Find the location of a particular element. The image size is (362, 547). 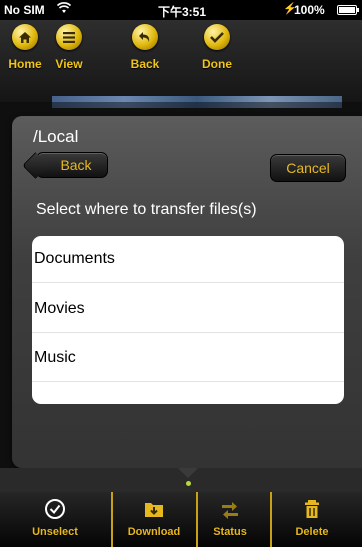

back-label: Back is located at coordinates (145, 64).